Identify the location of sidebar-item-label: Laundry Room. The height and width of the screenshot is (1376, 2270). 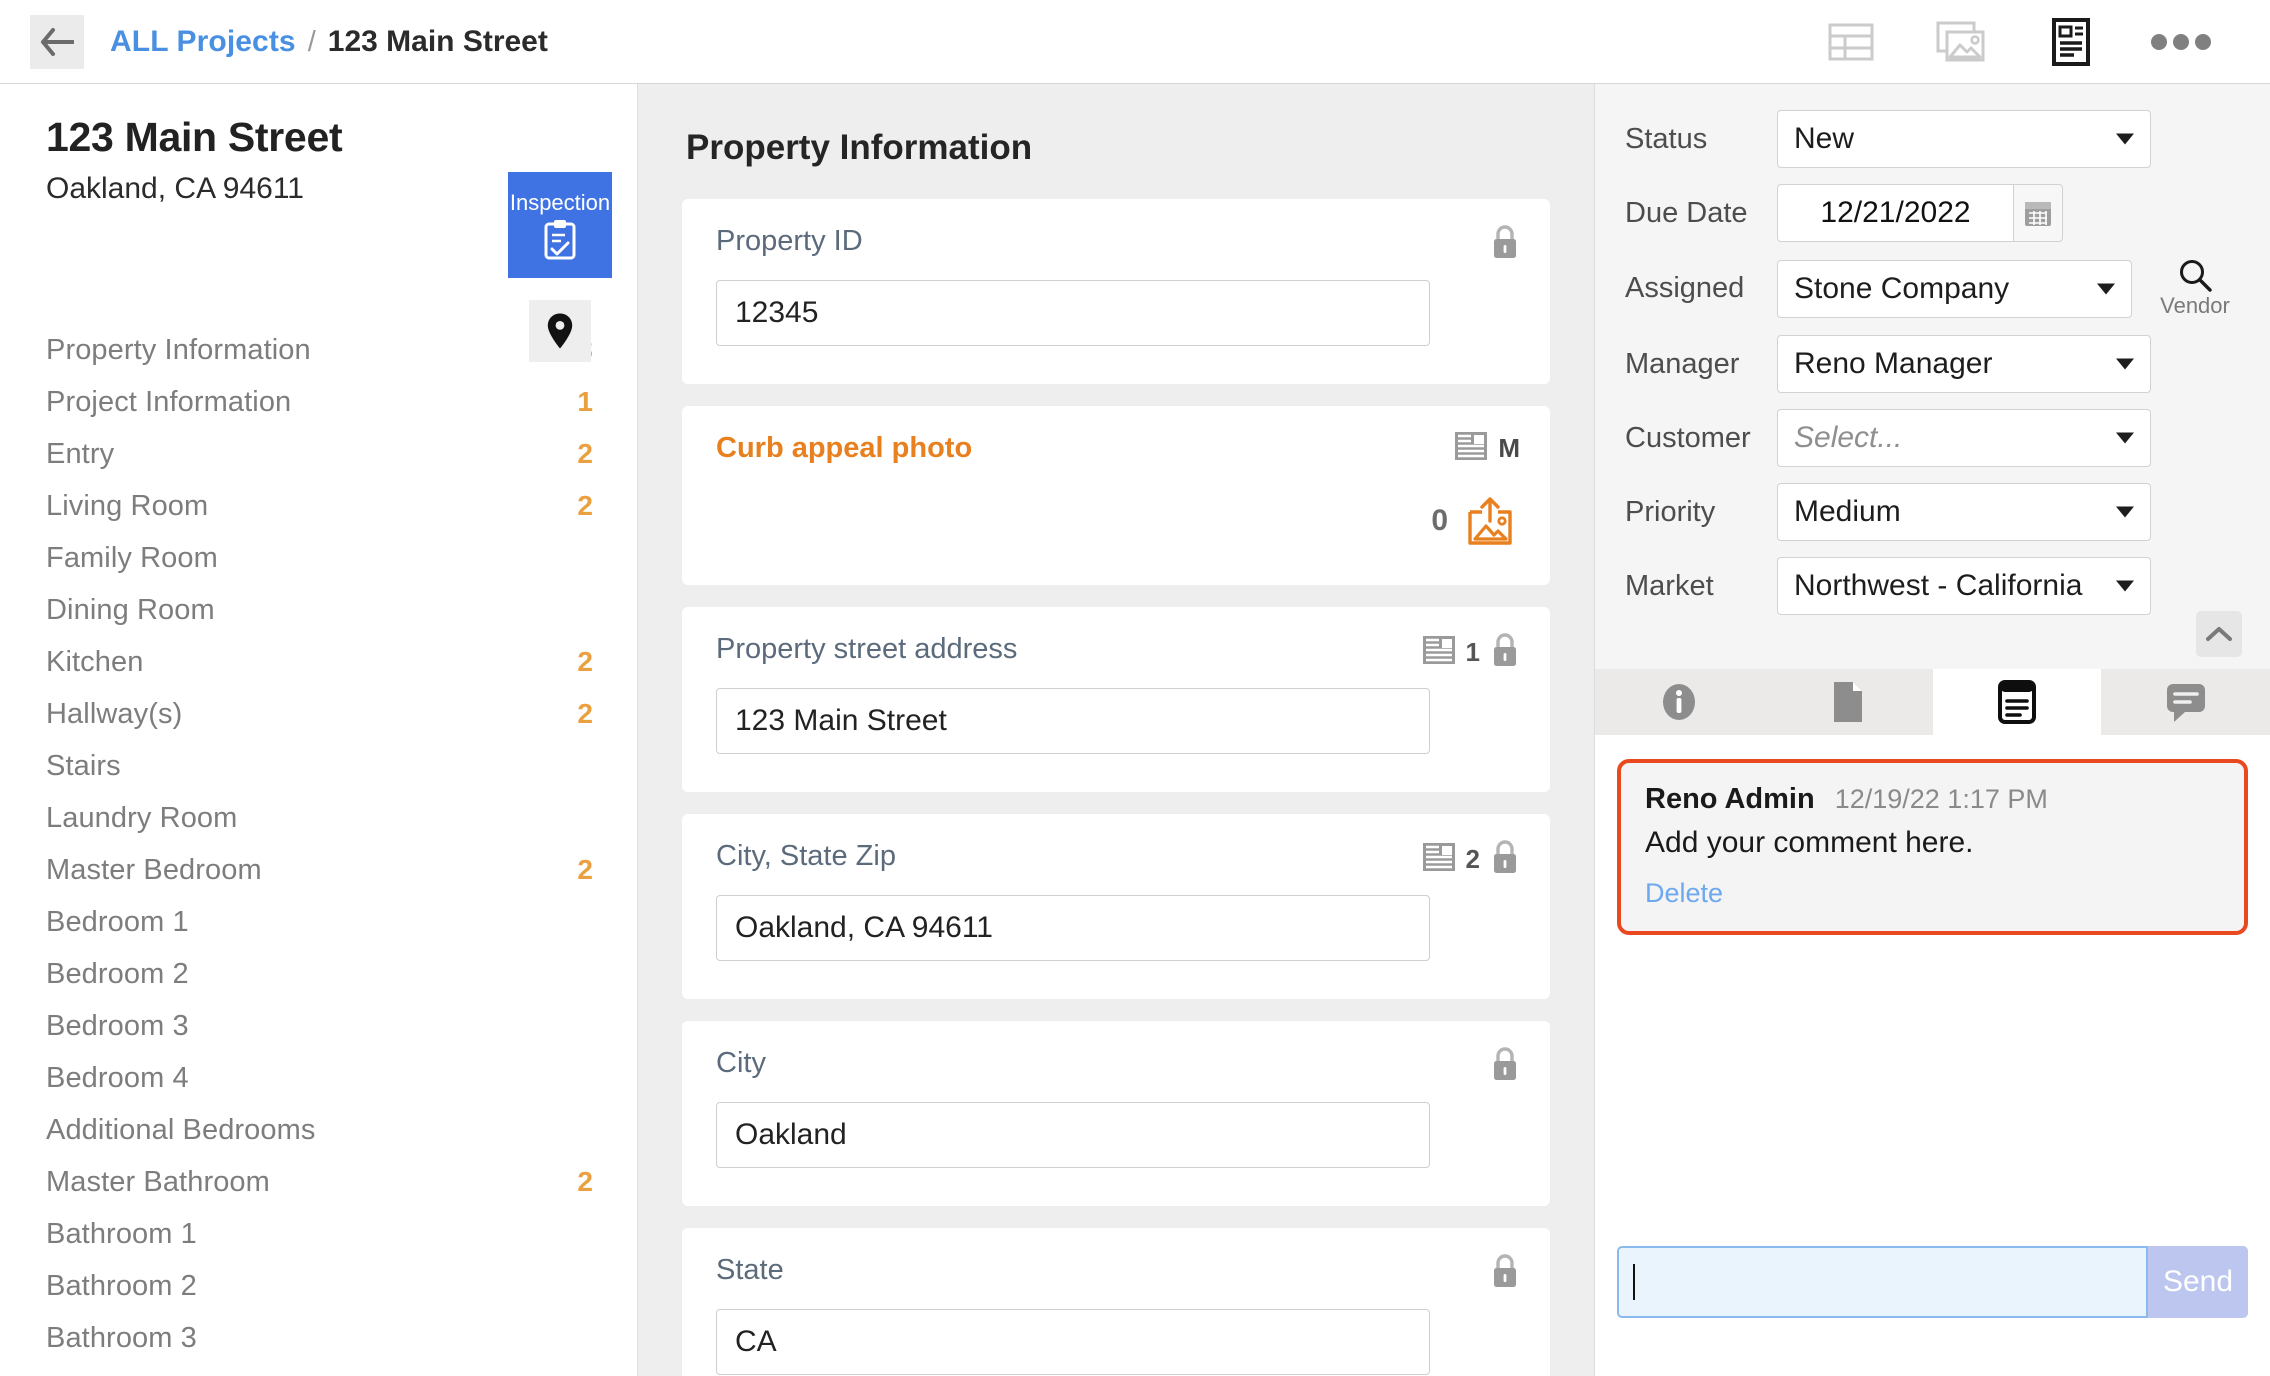
(142, 817).